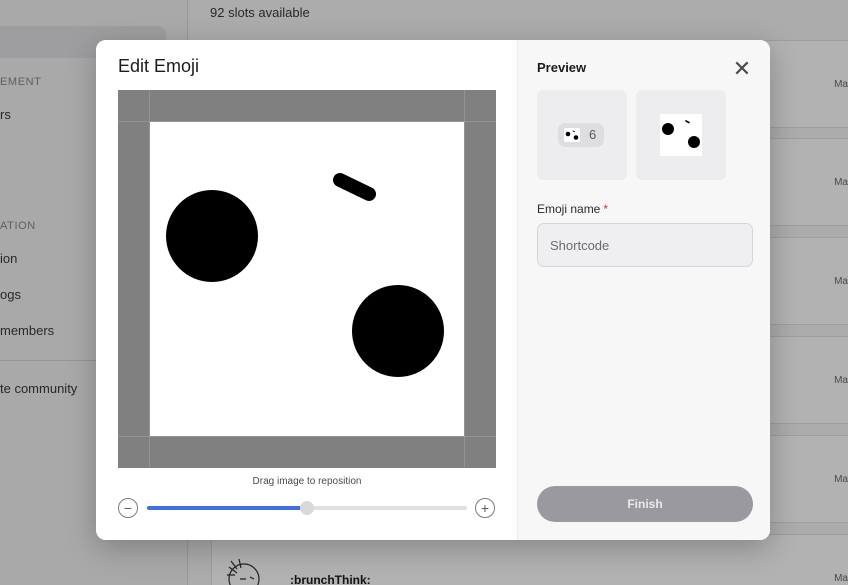 The width and height of the screenshot is (848, 585). Describe the element at coordinates (569, 209) in the screenshot. I see `emoji-name-label-text: Emoji name` at that location.